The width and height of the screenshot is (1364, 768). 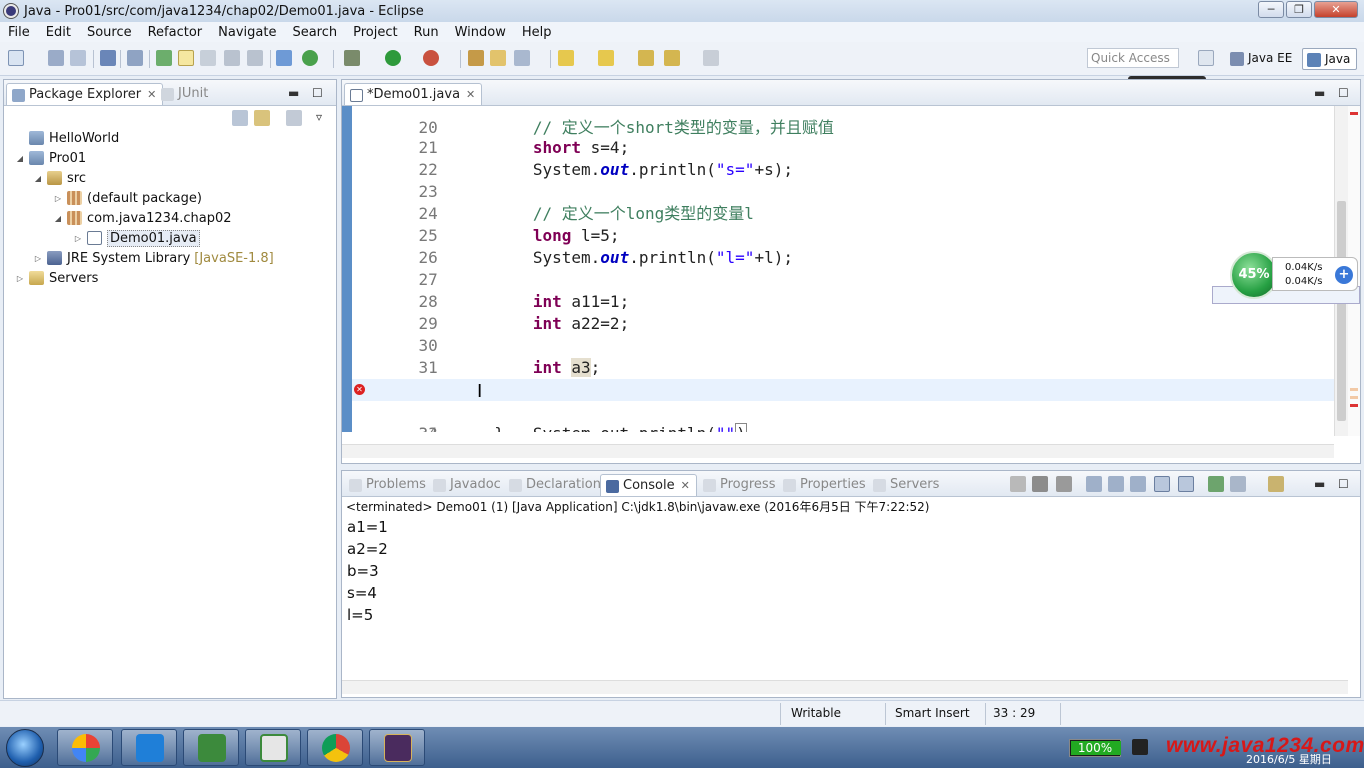 I want to click on scroll-lock-icon, so click(x=1116, y=484).